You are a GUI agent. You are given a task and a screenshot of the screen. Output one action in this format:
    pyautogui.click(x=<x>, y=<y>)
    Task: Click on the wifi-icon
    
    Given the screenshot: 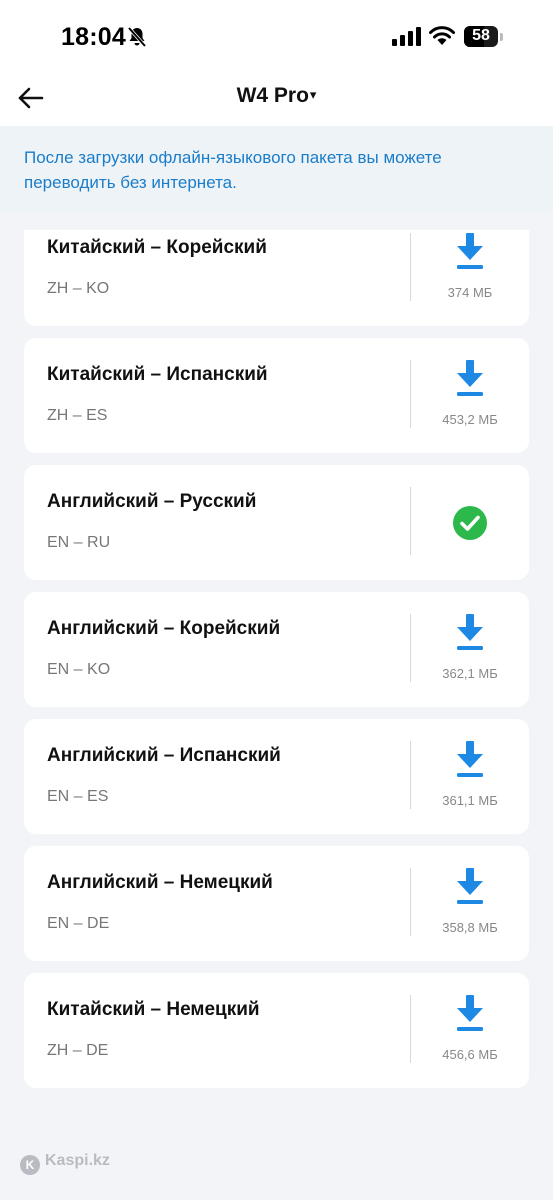 What is the action you would take?
    pyautogui.click(x=442, y=35)
    